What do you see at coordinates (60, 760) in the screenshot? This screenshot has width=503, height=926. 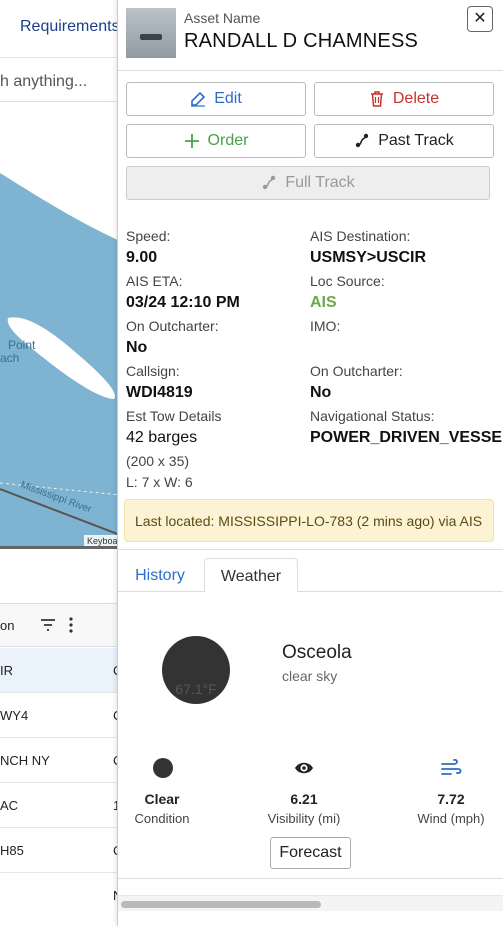 I see `table-row: NCH NYC` at bounding box center [60, 760].